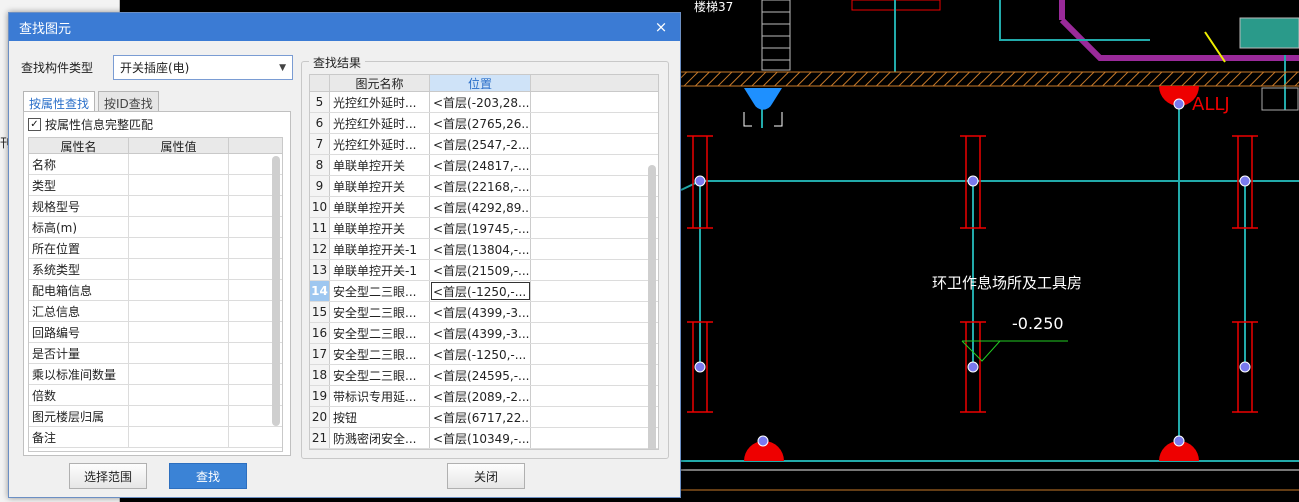 The image size is (1299, 502). I want to click on property-name: 配电箱信息, so click(79, 290).